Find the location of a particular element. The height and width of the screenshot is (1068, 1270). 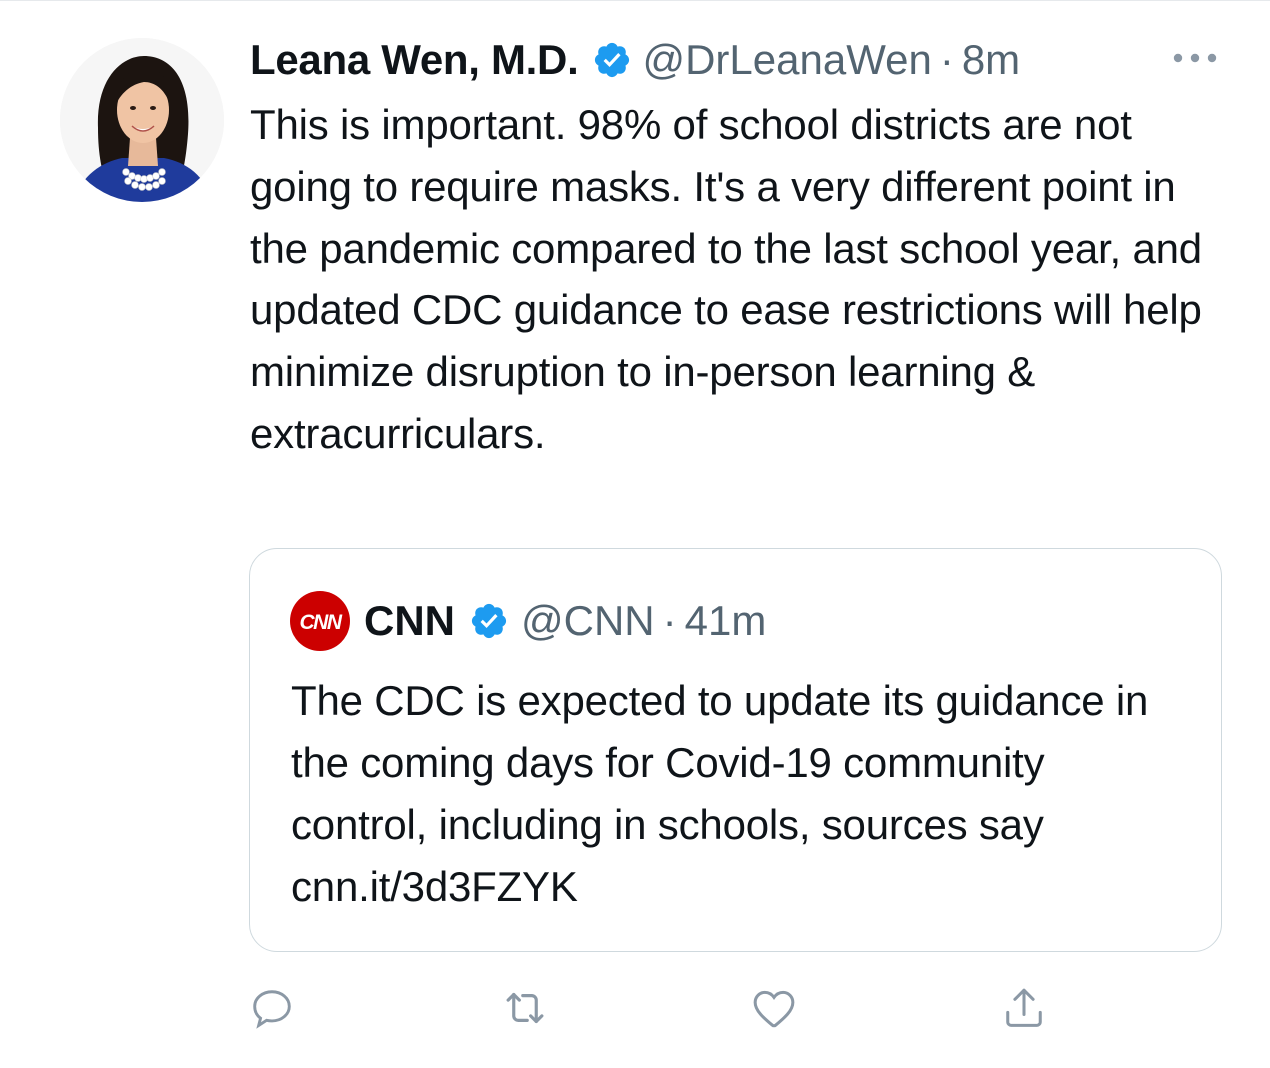

share-icon is located at coordinates (1024, 1008).